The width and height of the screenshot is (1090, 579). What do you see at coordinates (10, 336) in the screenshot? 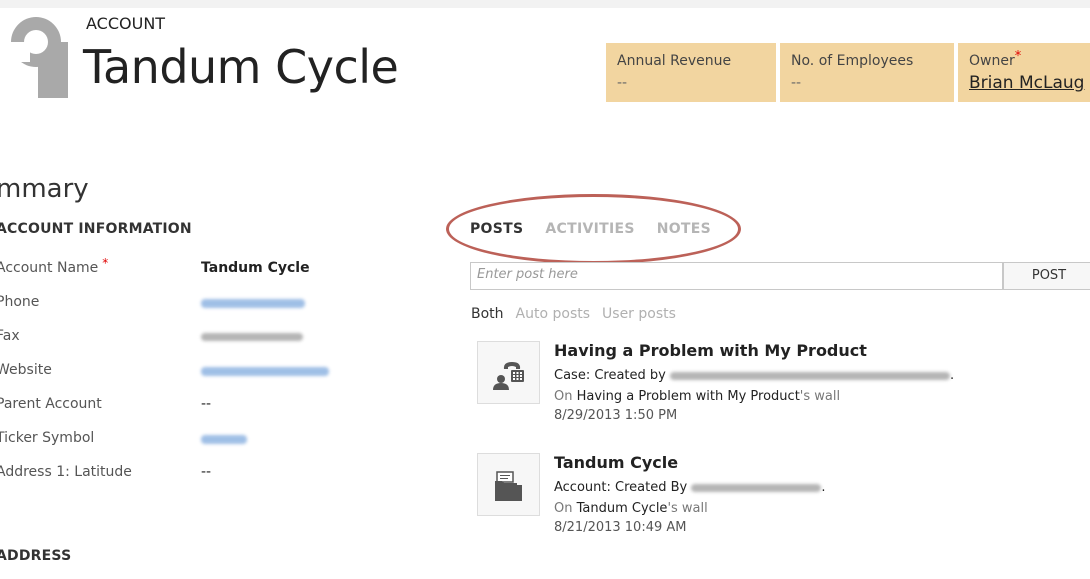
I see `fax-label: Fax` at bounding box center [10, 336].